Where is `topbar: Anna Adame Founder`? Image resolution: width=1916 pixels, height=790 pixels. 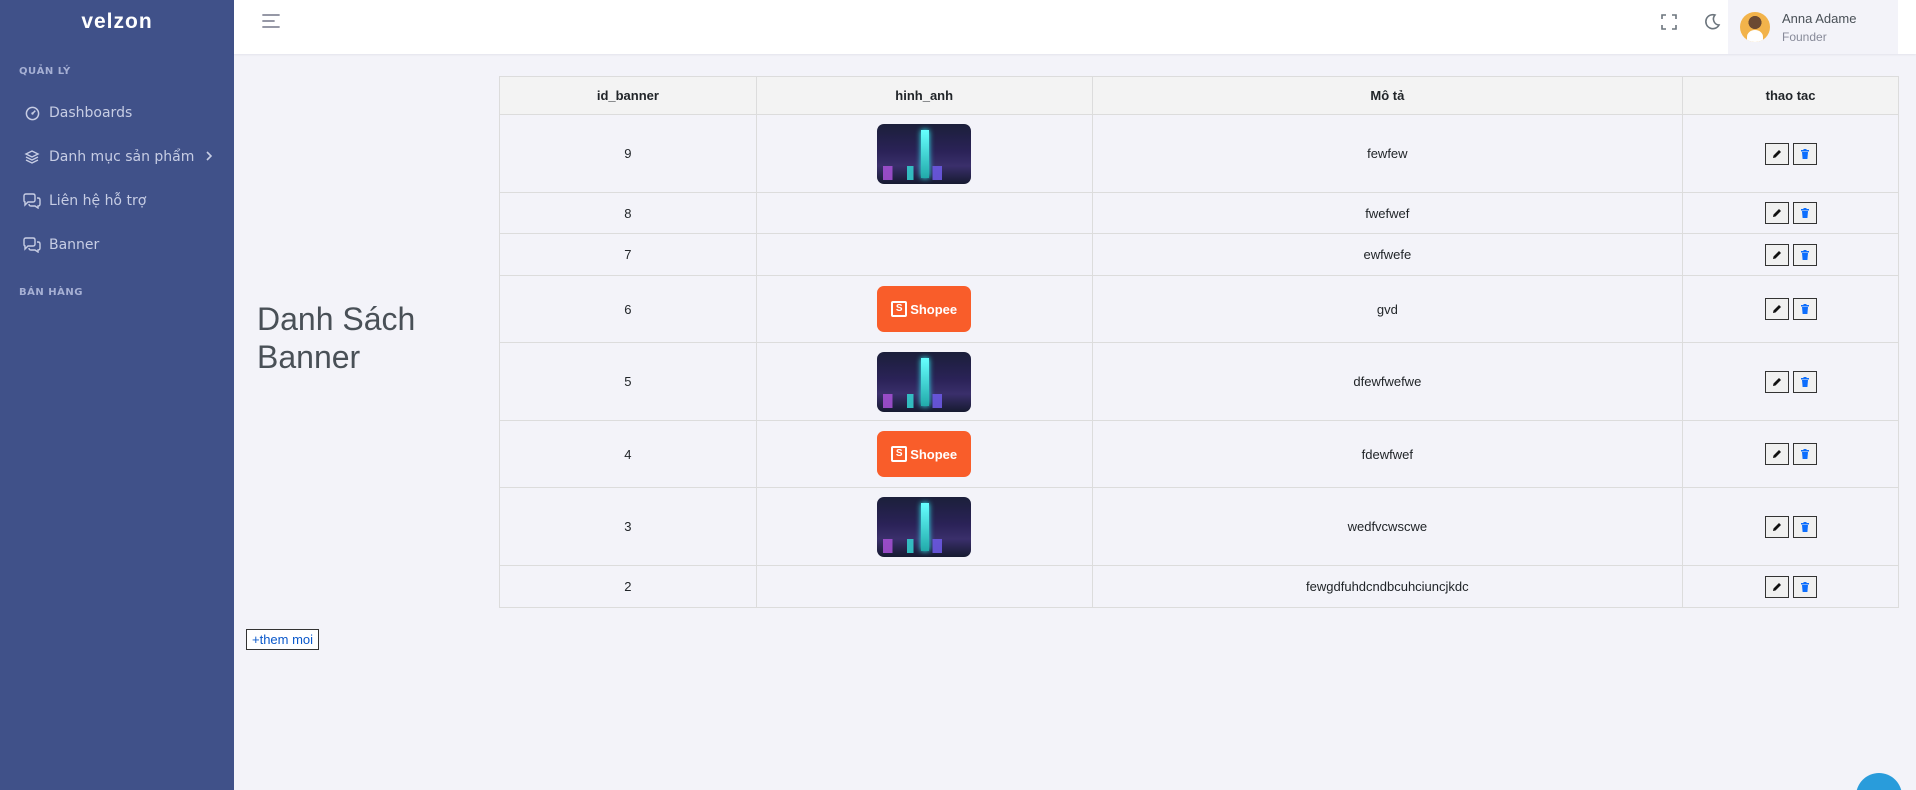
topbar: Anna Adame Founder is located at coordinates (1075, 27).